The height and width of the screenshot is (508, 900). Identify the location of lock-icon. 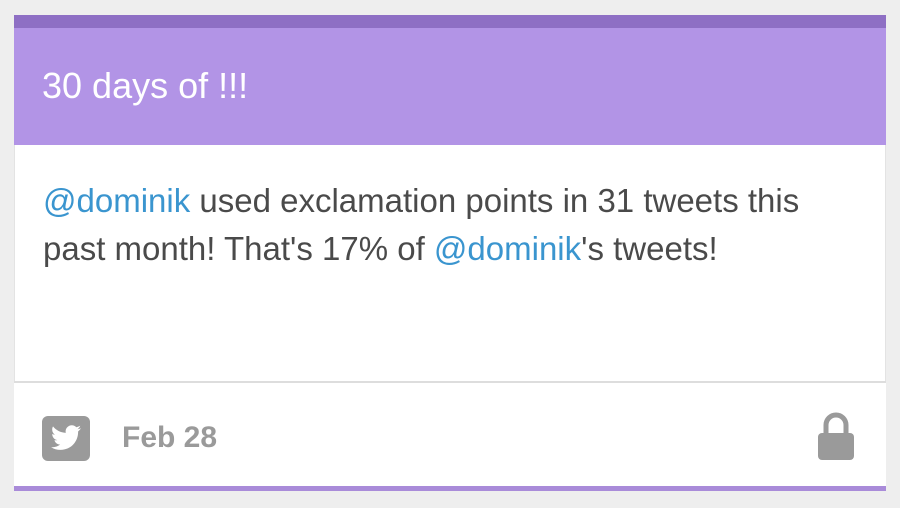
(836, 436).